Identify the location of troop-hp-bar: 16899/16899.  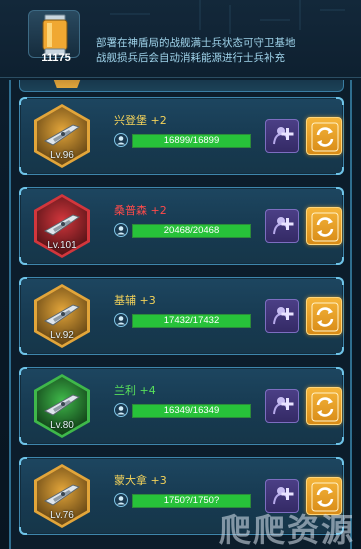
(191, 141).